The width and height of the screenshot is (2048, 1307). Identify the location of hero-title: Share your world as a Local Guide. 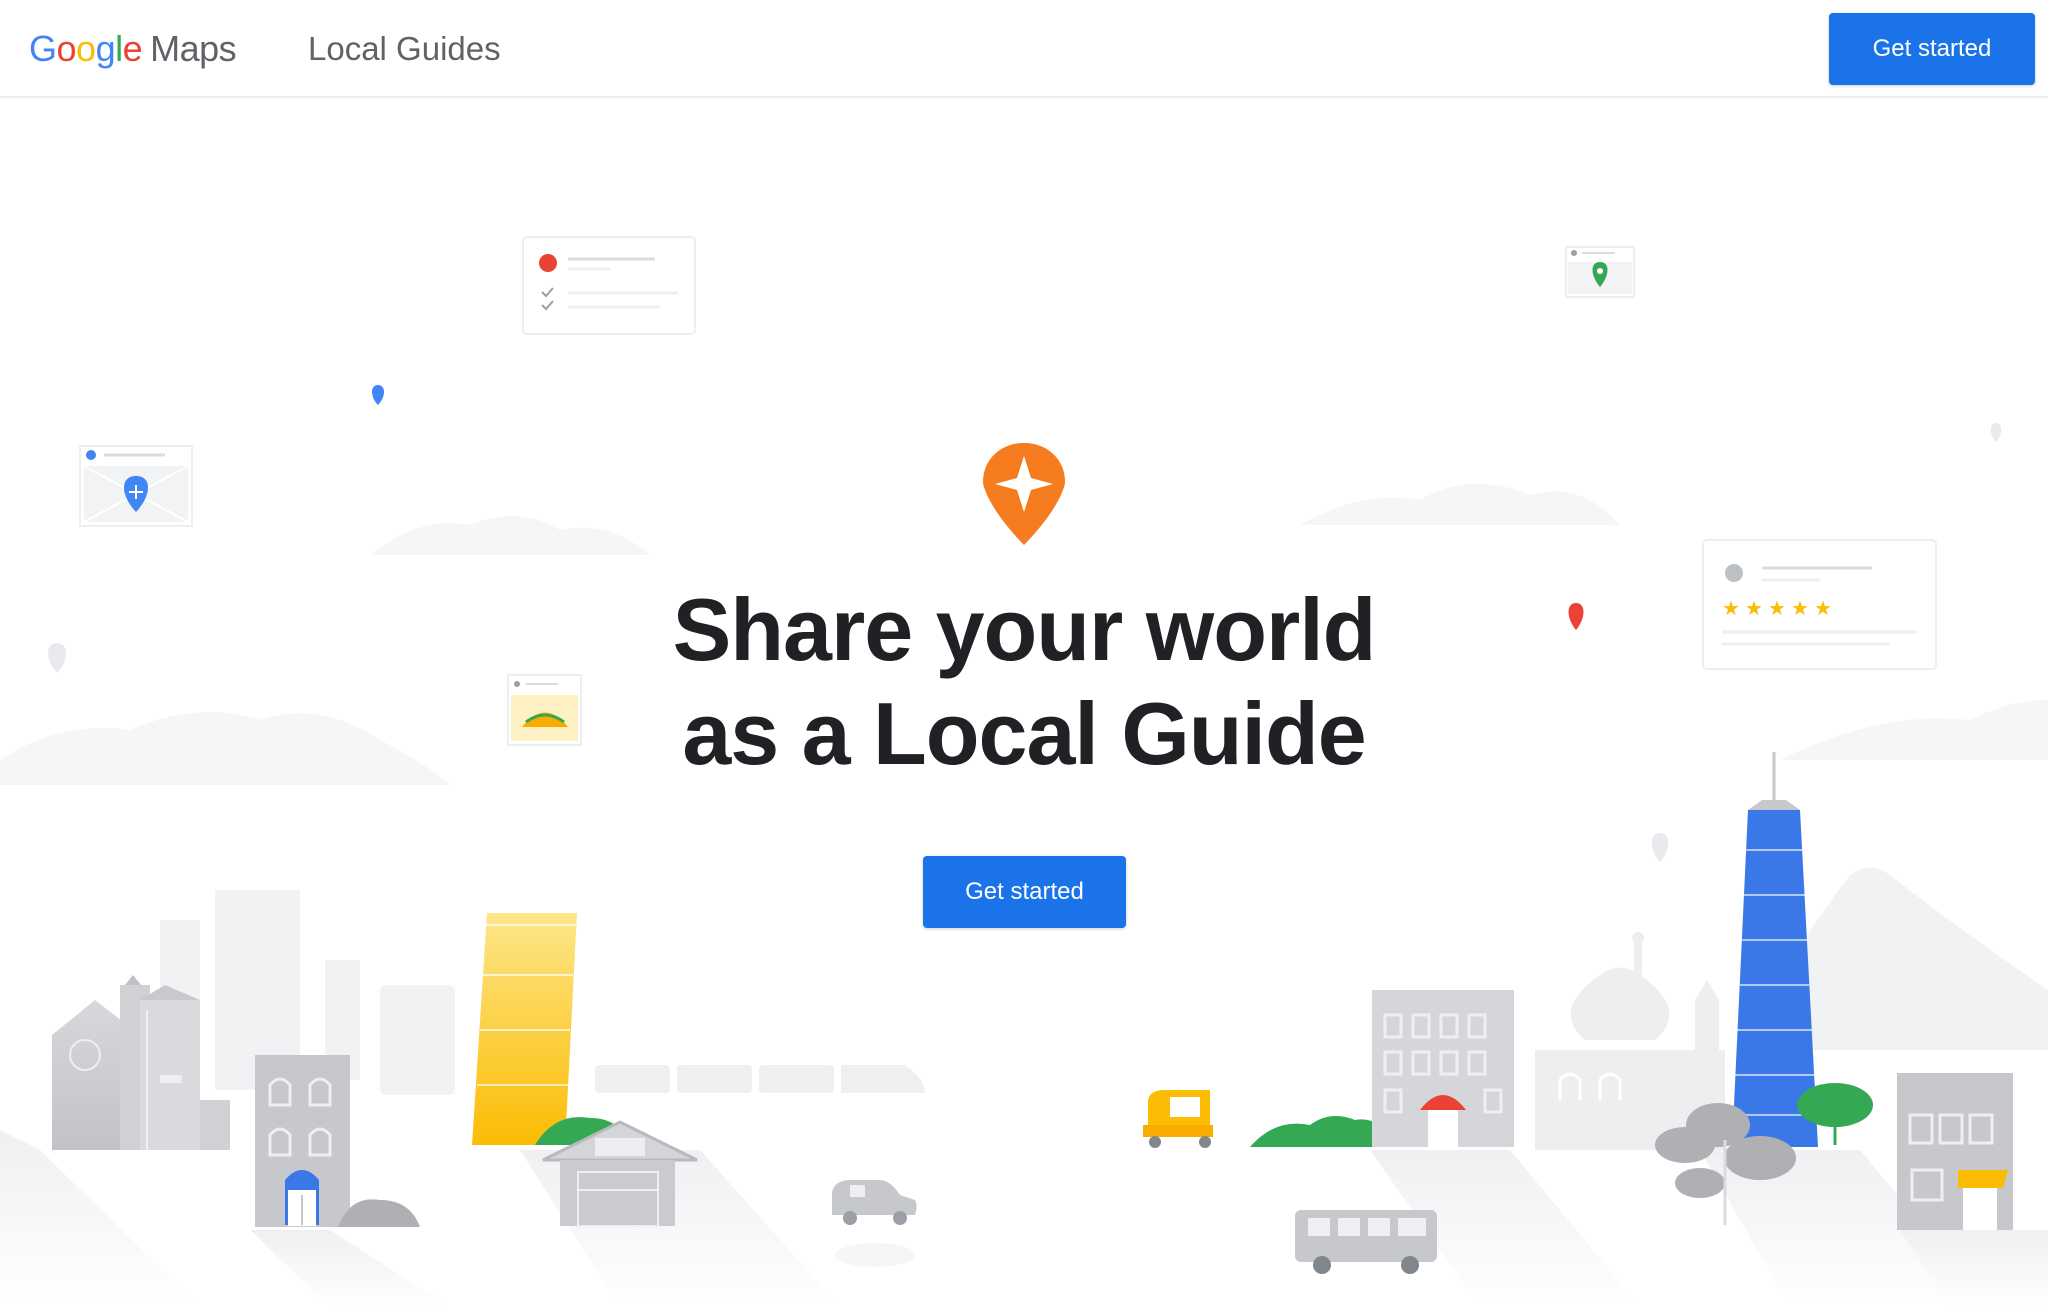
(1024, 682).